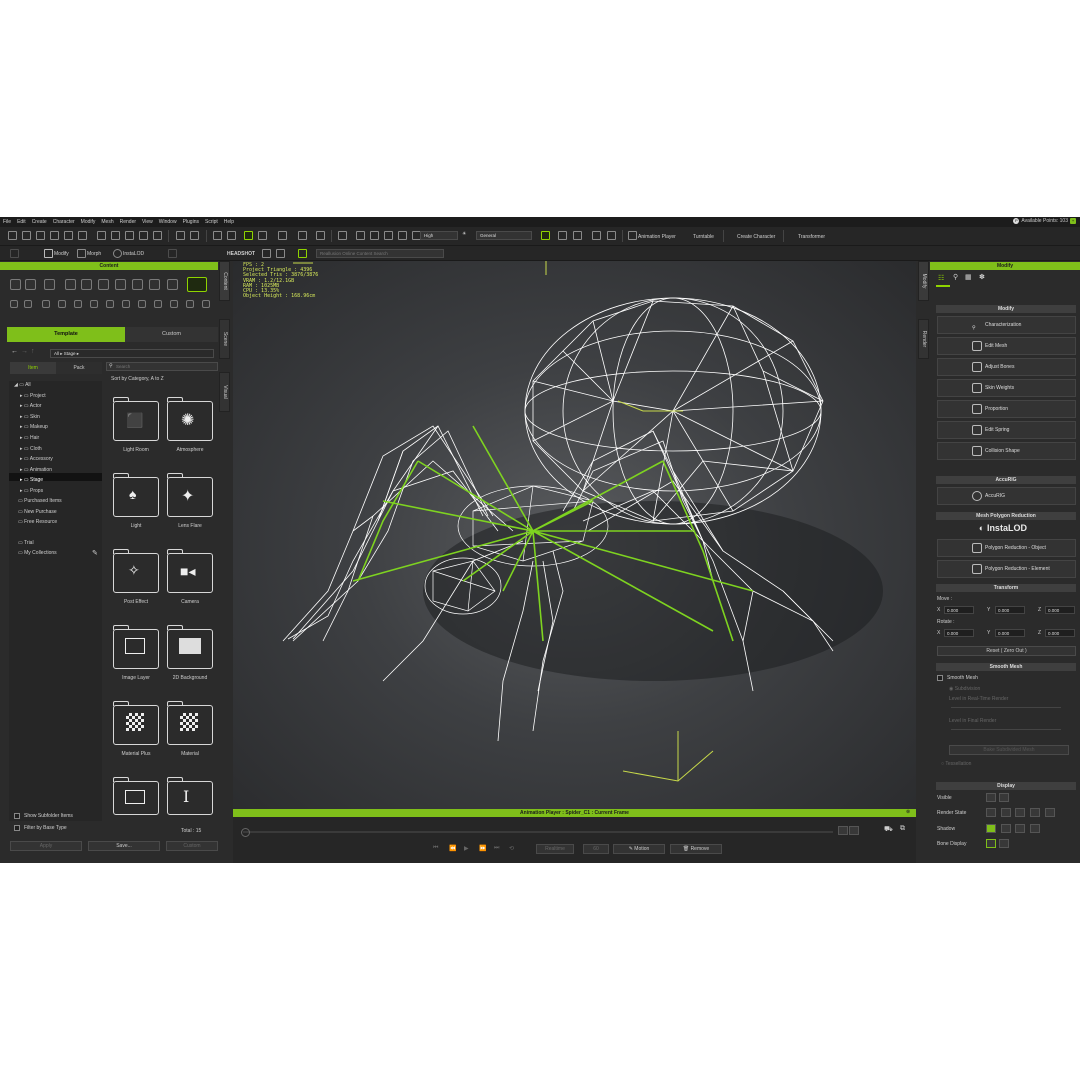 This screenshot has height=1080, width=1080. I want to click on menu-character: Character, so click(64, 222).